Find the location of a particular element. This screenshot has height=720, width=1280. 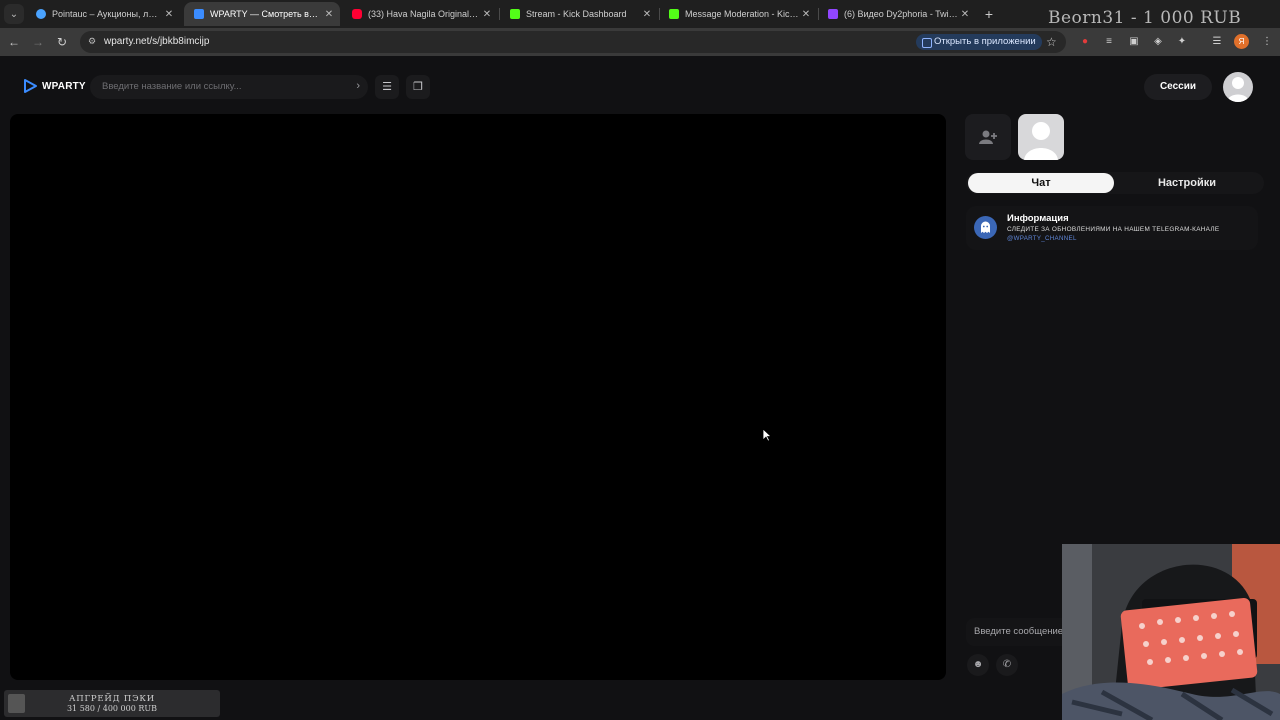

sidebar-tabs: Чат Настройки is located at coordinates (1115, 183).